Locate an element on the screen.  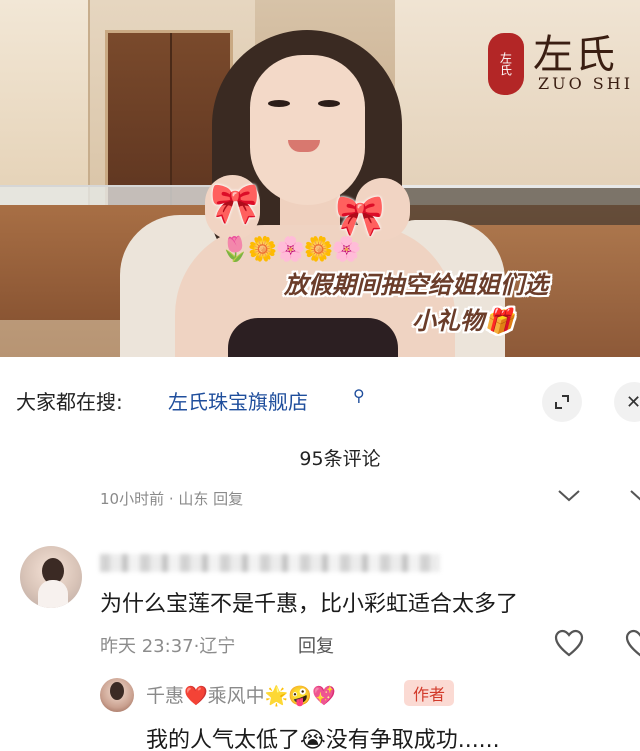
previous-comment-meta: 10小时前 · 山东 回复 is located at coordinates (172, 498).